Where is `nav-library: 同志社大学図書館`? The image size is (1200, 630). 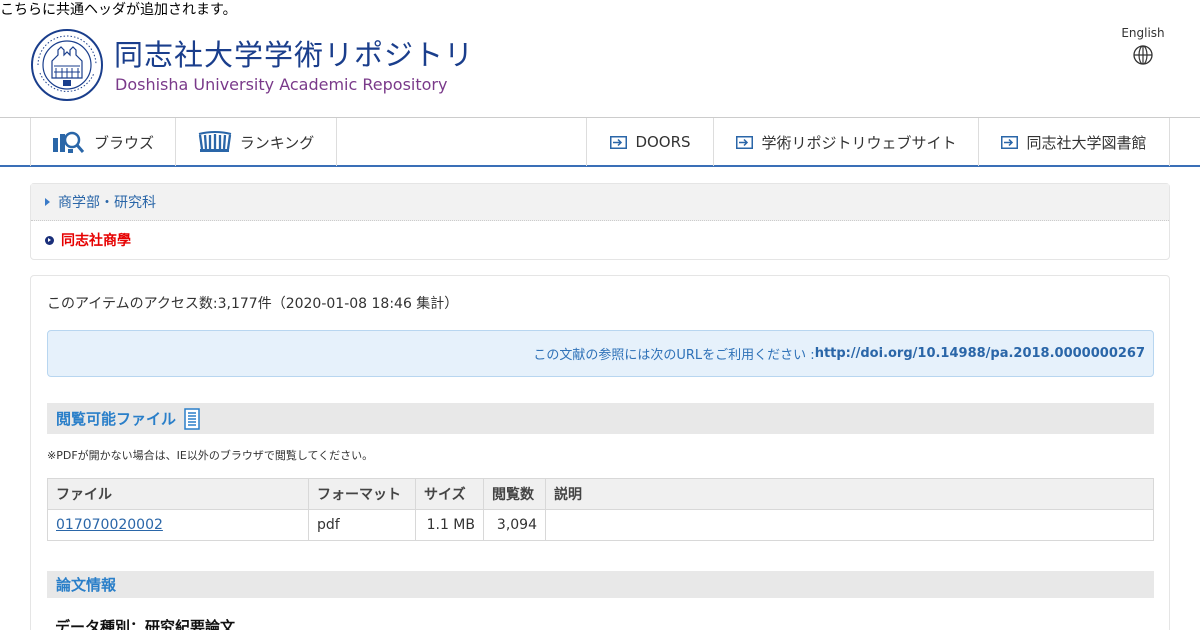
nav-library: 同志社大学図書館 is located at coordinates (1074, 142).